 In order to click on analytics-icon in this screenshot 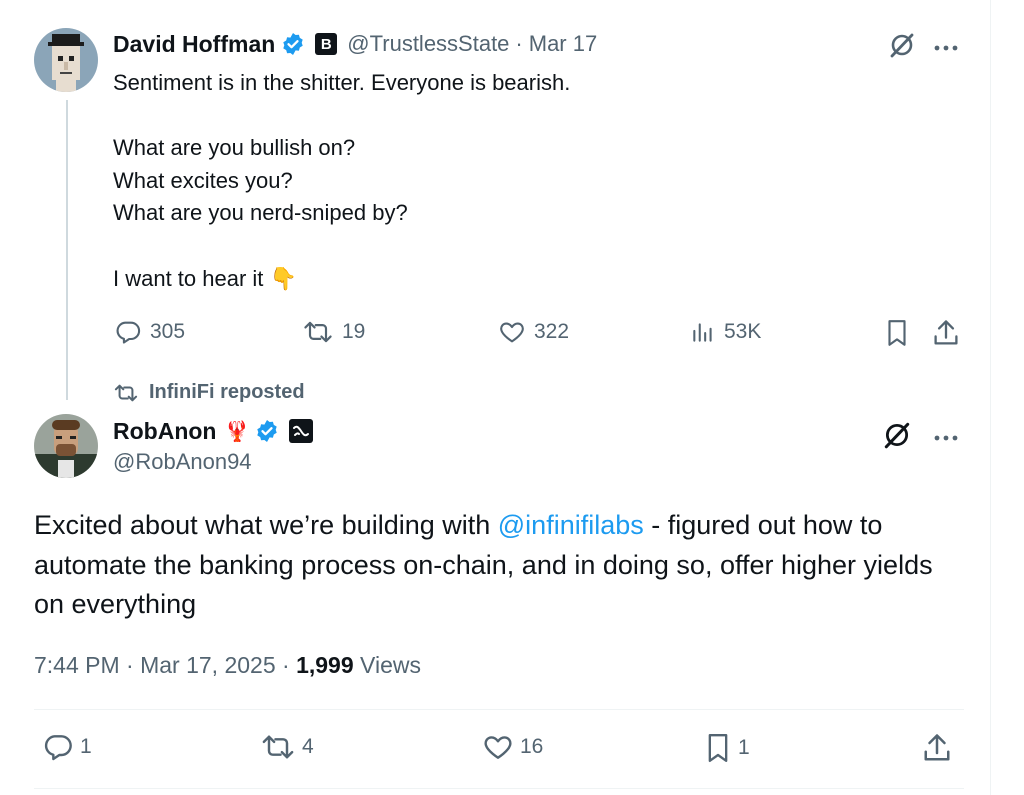, I will do `click(702, 332)`.